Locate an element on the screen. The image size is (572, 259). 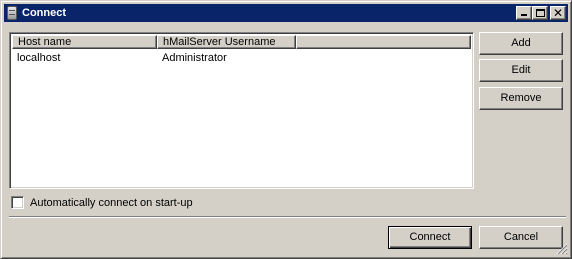
title-bar: Connect ✕ is located at coordinates (286, 13).